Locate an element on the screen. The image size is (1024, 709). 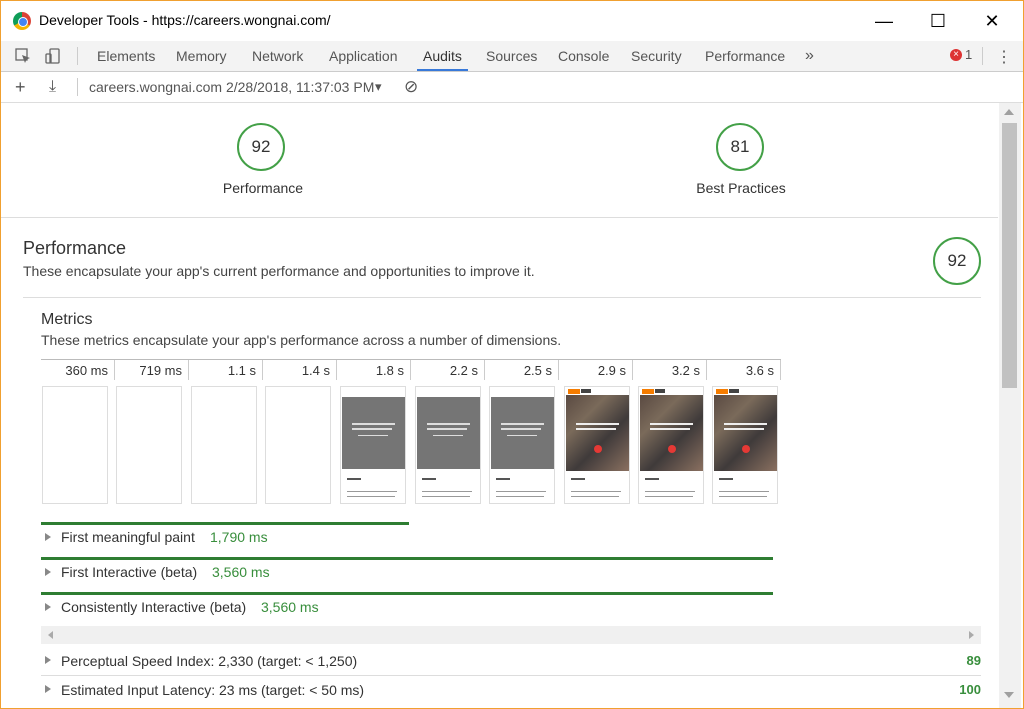
timeline-tick: 1.4 s is located at coordinates (300, 370).